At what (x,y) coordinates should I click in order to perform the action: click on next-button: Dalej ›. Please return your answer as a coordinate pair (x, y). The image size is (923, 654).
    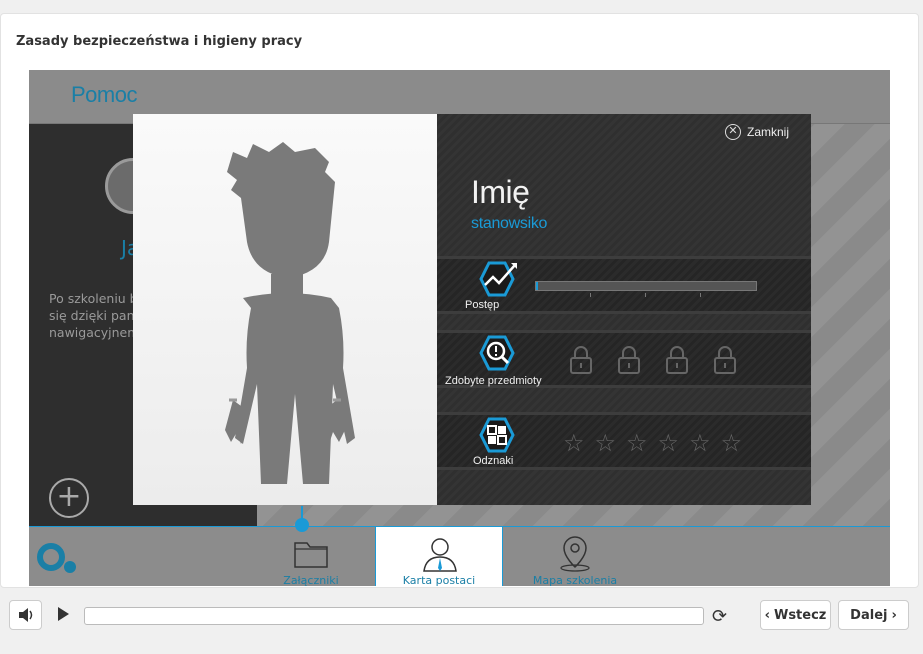
    Looking at the image, I should click on (873, 615).